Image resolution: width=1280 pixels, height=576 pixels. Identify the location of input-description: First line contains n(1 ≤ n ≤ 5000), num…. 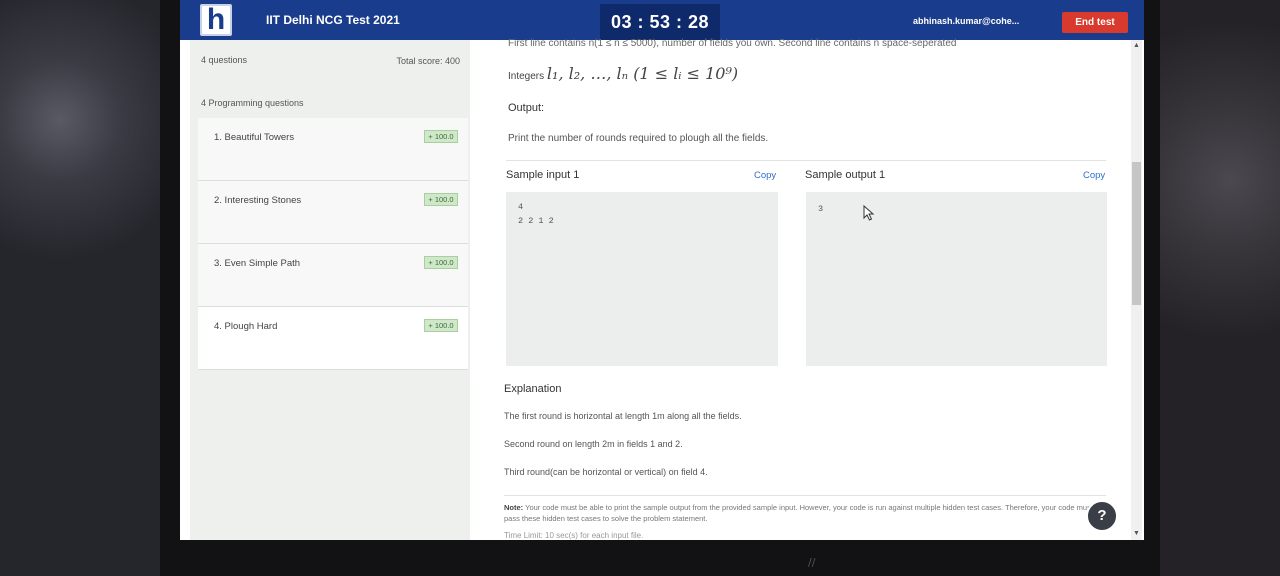
(732, 43).